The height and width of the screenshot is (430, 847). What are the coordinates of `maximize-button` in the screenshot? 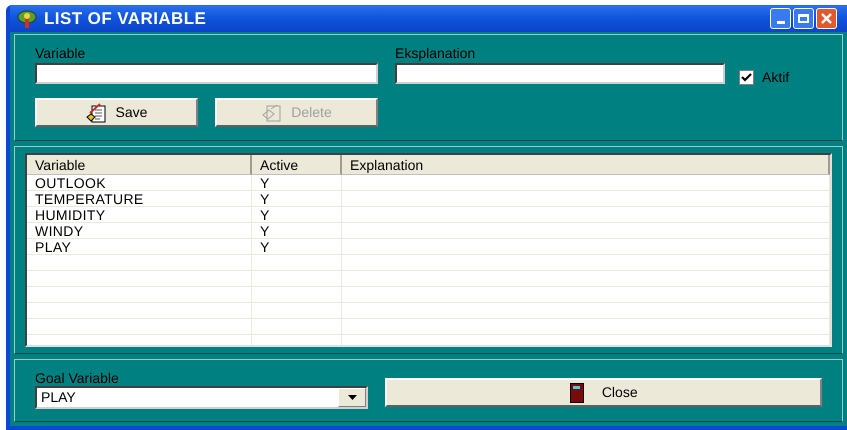 It's located at (803, 18).